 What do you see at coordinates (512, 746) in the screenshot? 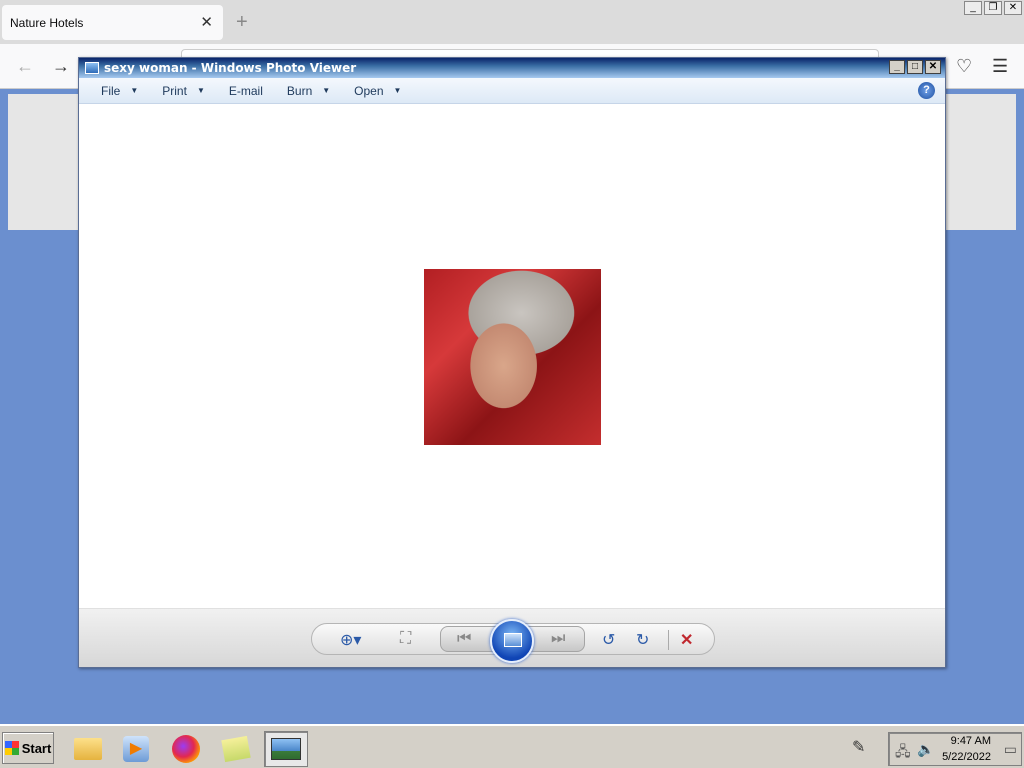
I see `taskbar: Start ▶ ✎ 🖧 🔈 9:47 AM 5/22/2022 ▭` at bounding box center [512, 746].